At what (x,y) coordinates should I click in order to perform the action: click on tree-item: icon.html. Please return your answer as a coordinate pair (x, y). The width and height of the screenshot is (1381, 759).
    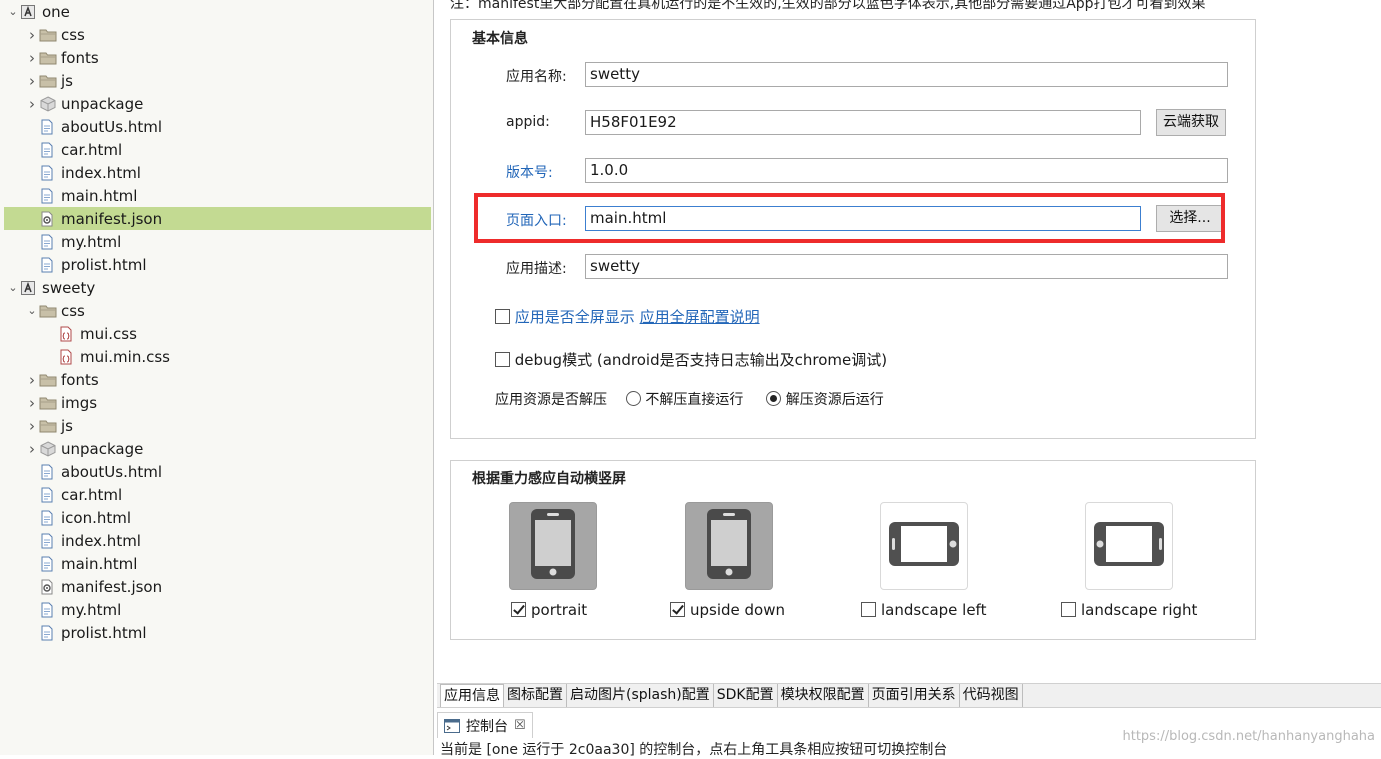
    Looking at the image, I should click on (217, 517).